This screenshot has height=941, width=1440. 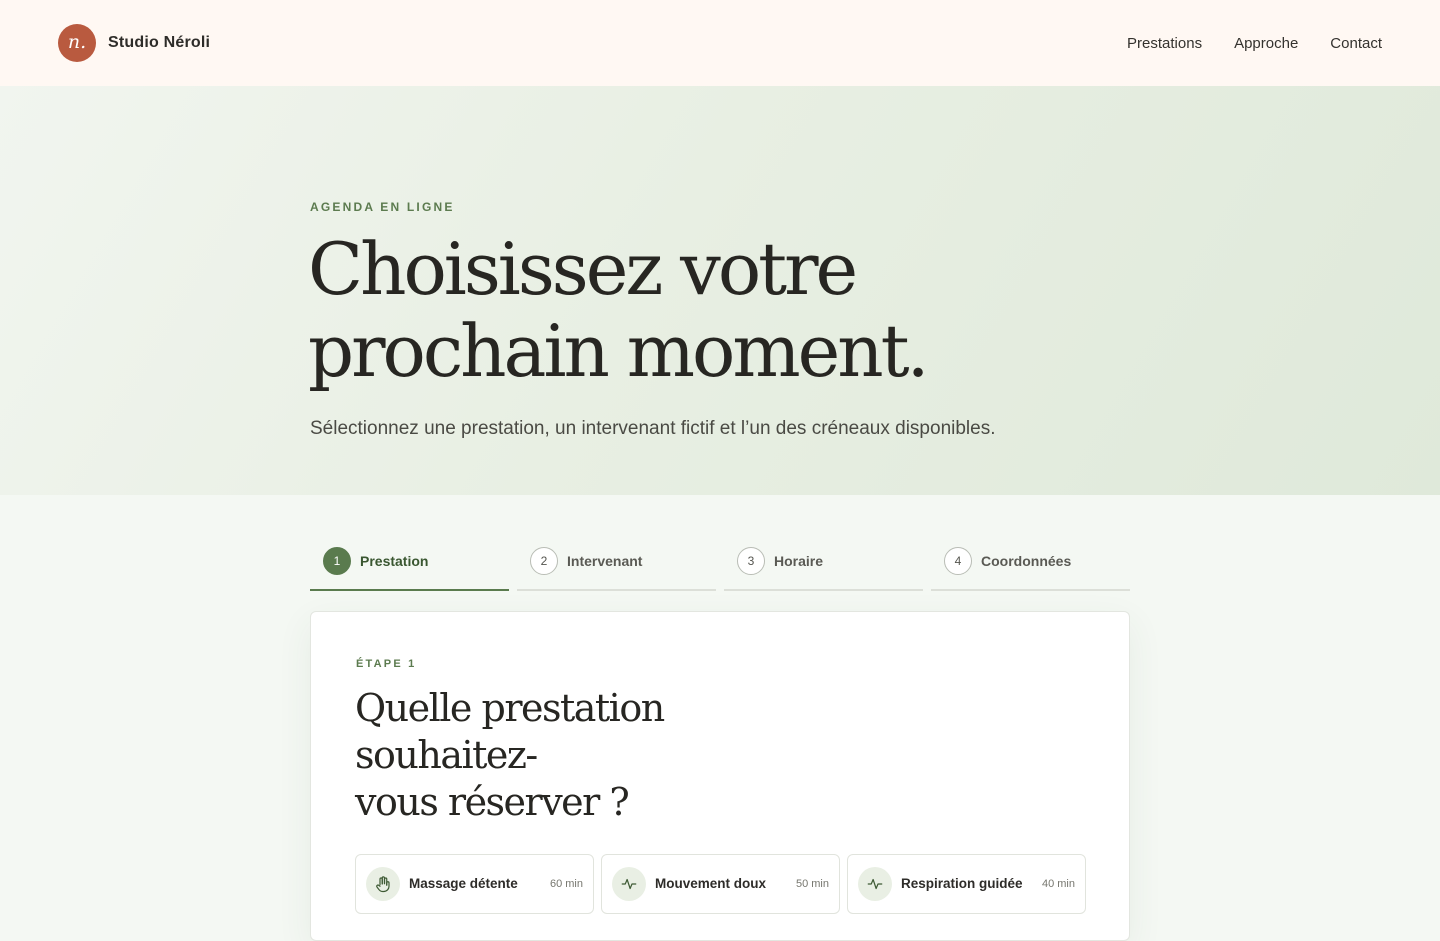 I want to click on service-duration: 60 min, so click(x=566, y=884).